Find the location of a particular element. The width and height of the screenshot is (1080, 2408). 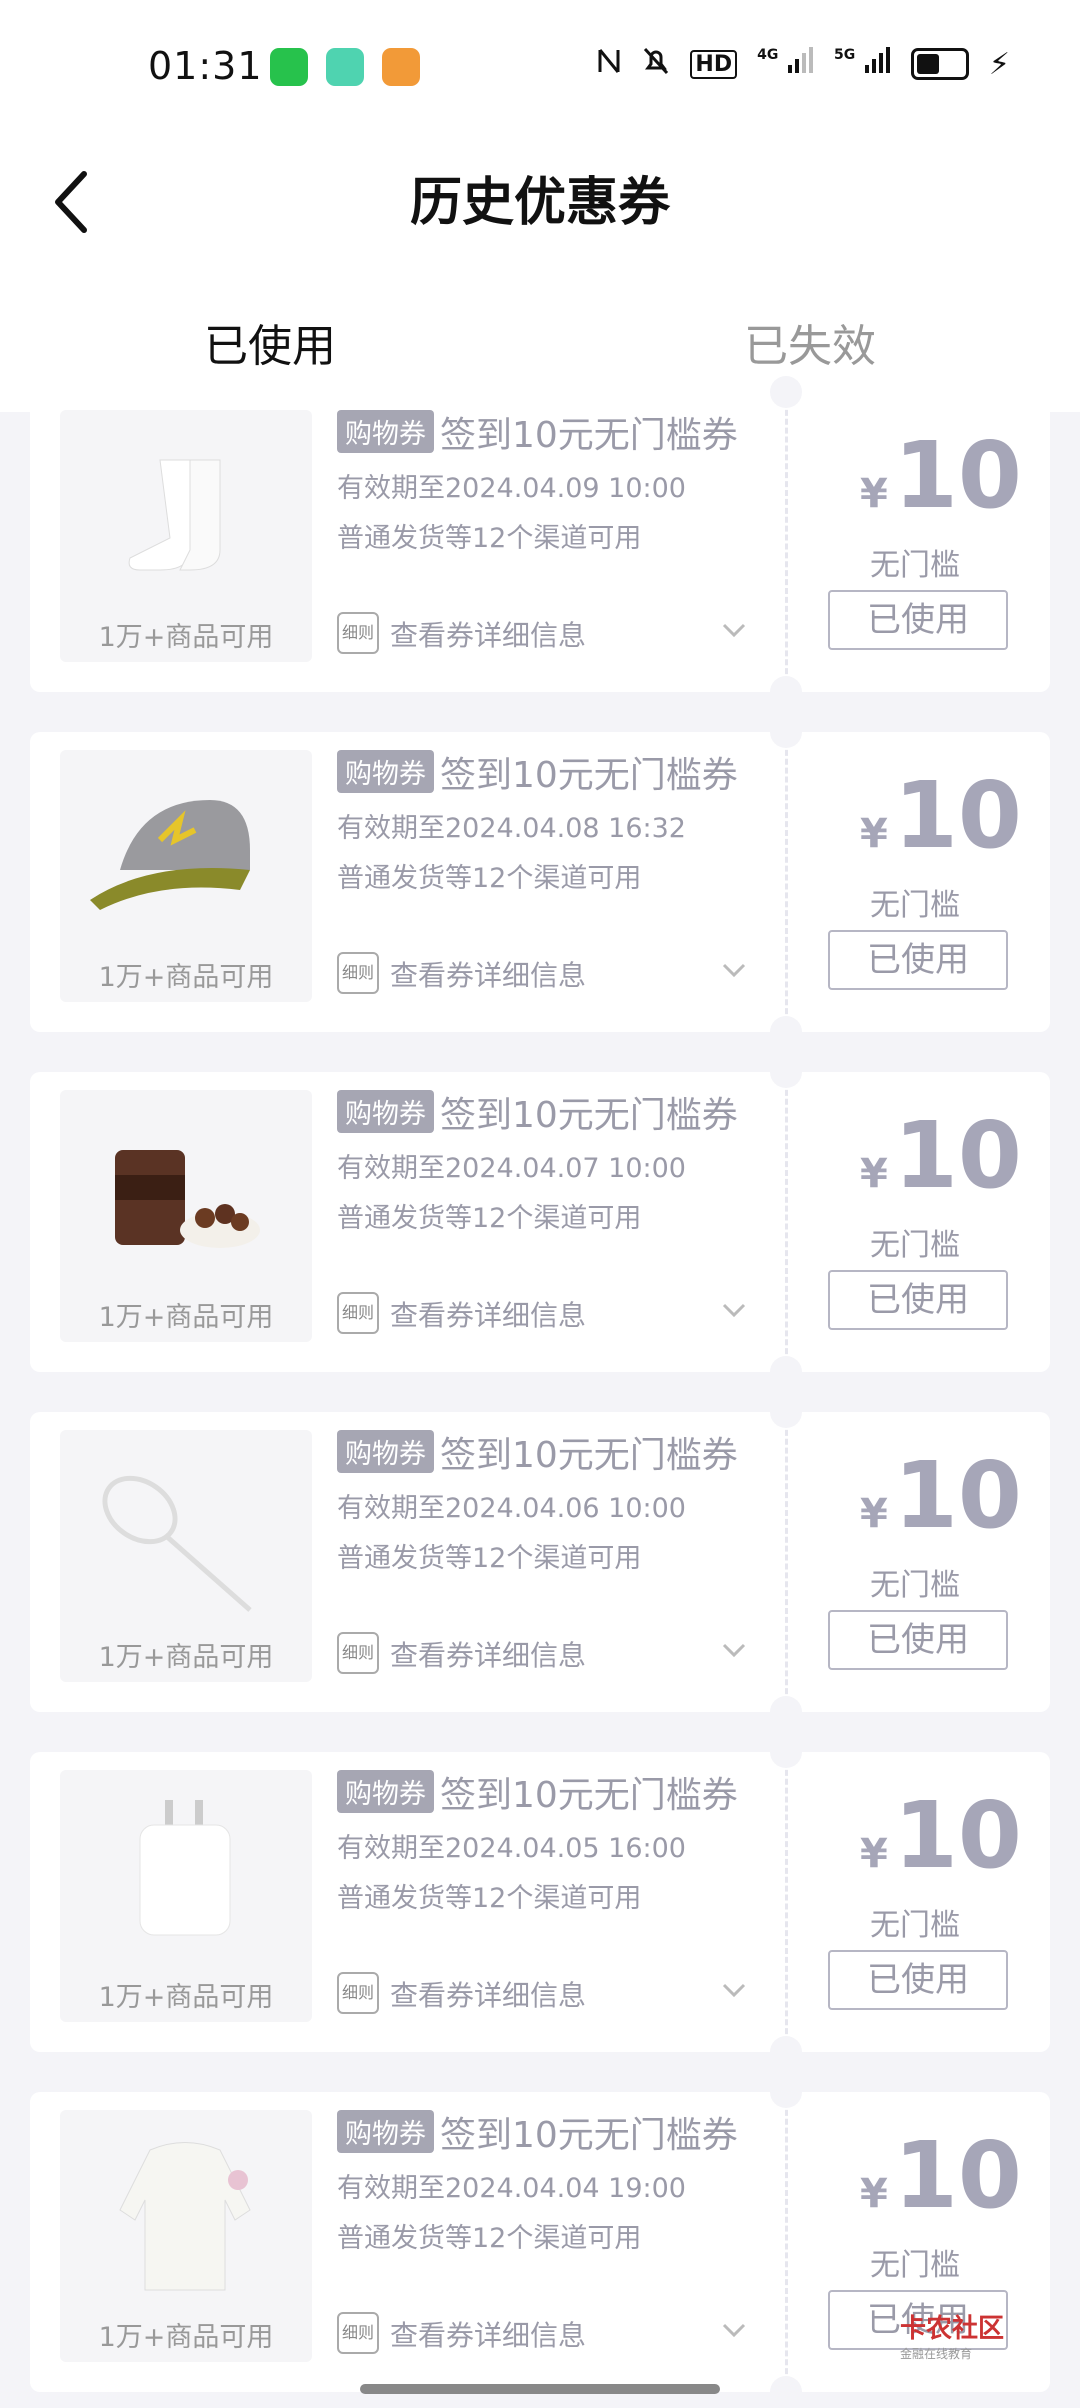

charger-icon is located at coordinates (186, 1870).